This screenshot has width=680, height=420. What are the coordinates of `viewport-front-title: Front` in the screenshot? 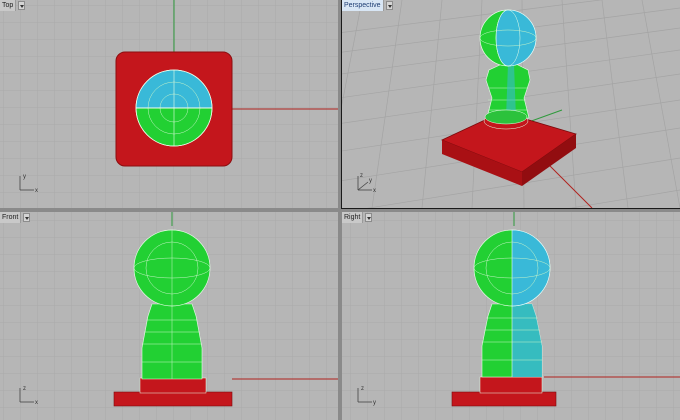 It's located at (11, 217).